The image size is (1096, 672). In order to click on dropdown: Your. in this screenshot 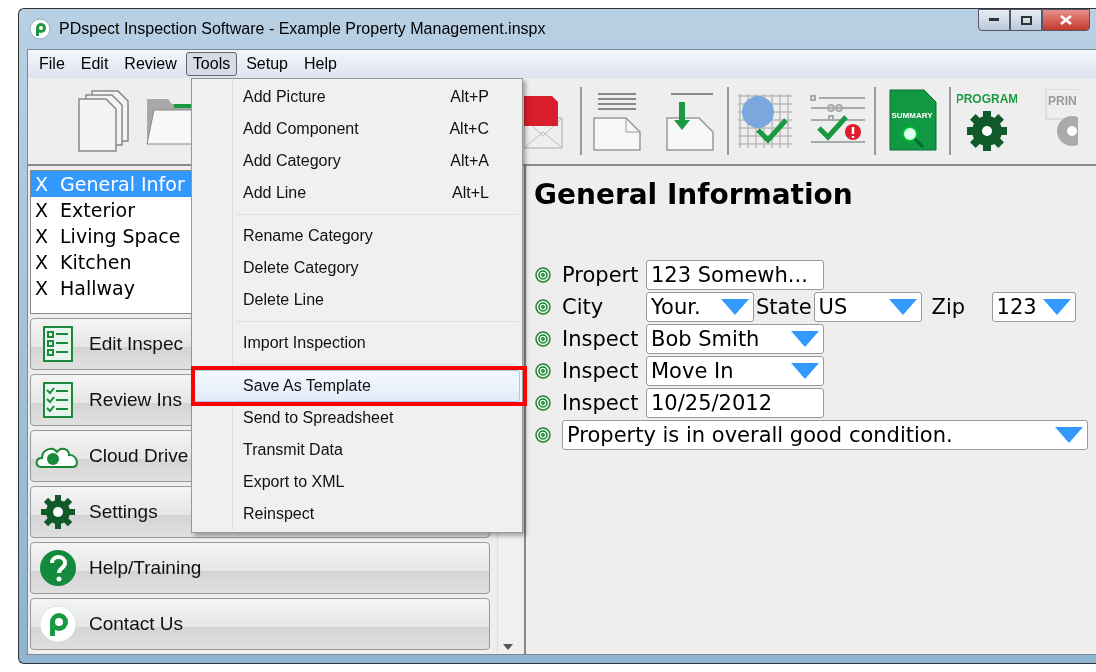, I will do `click(700, 307)`.